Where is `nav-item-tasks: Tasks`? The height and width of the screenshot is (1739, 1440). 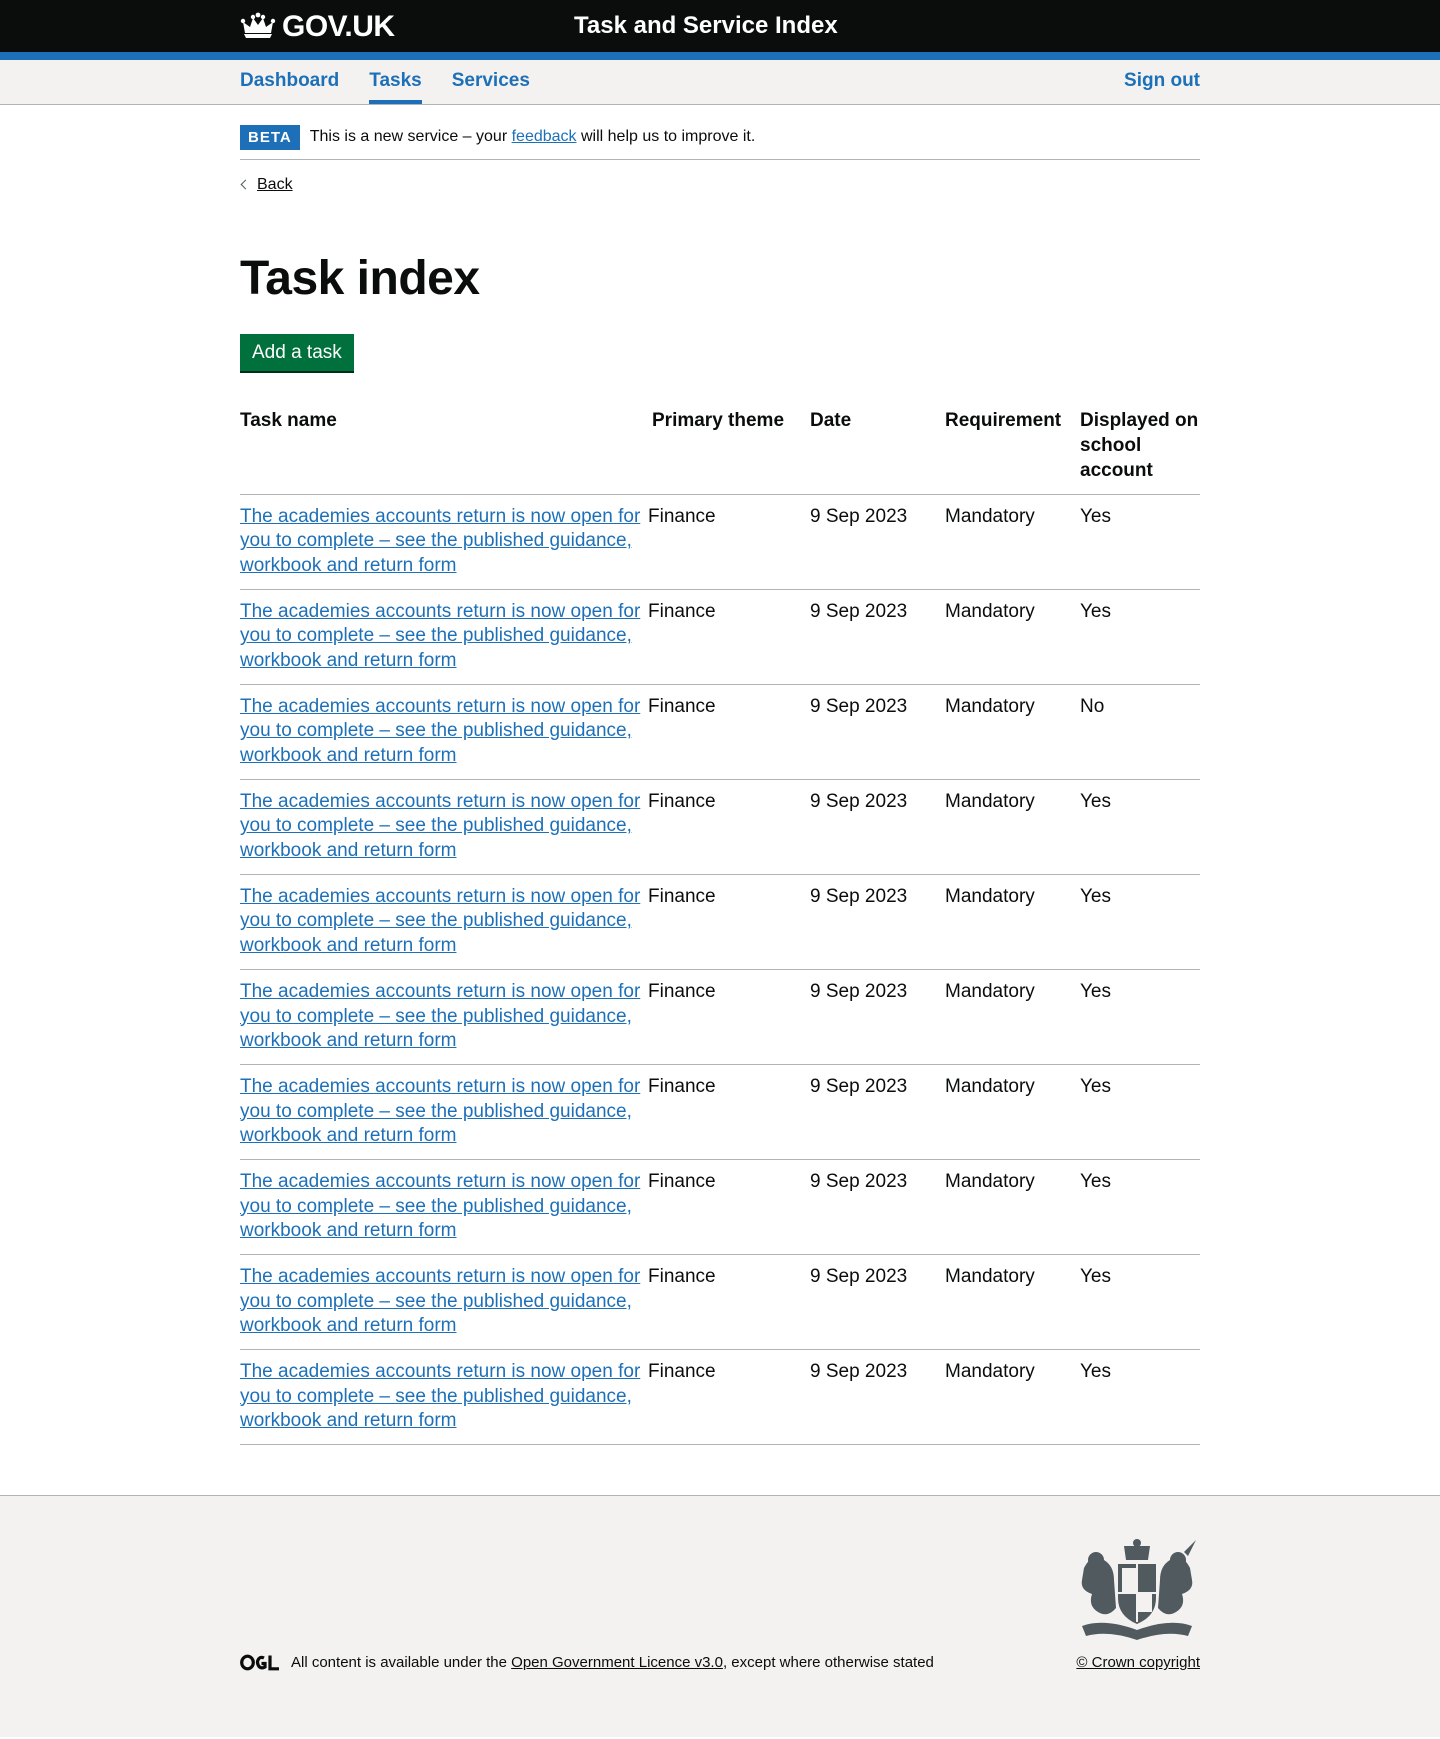
nav-item-tasks: Tasks is located at coordinates (395, 82).